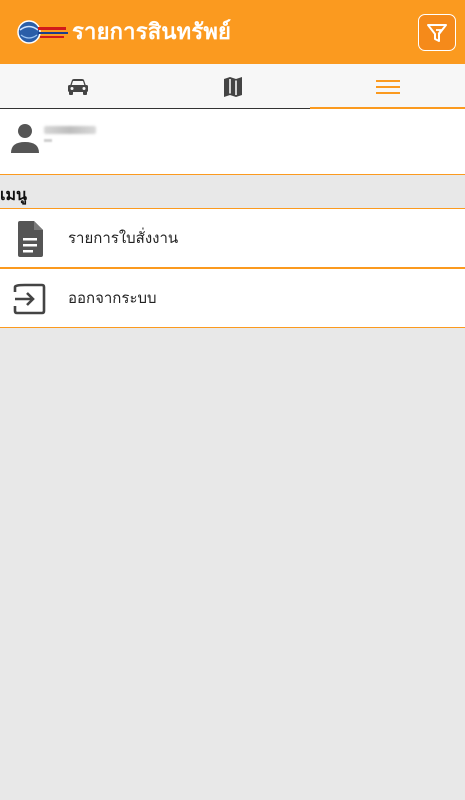 The height and width of the screenshot is (800, 465). I want to click on filter-icon, so click(437, 32).